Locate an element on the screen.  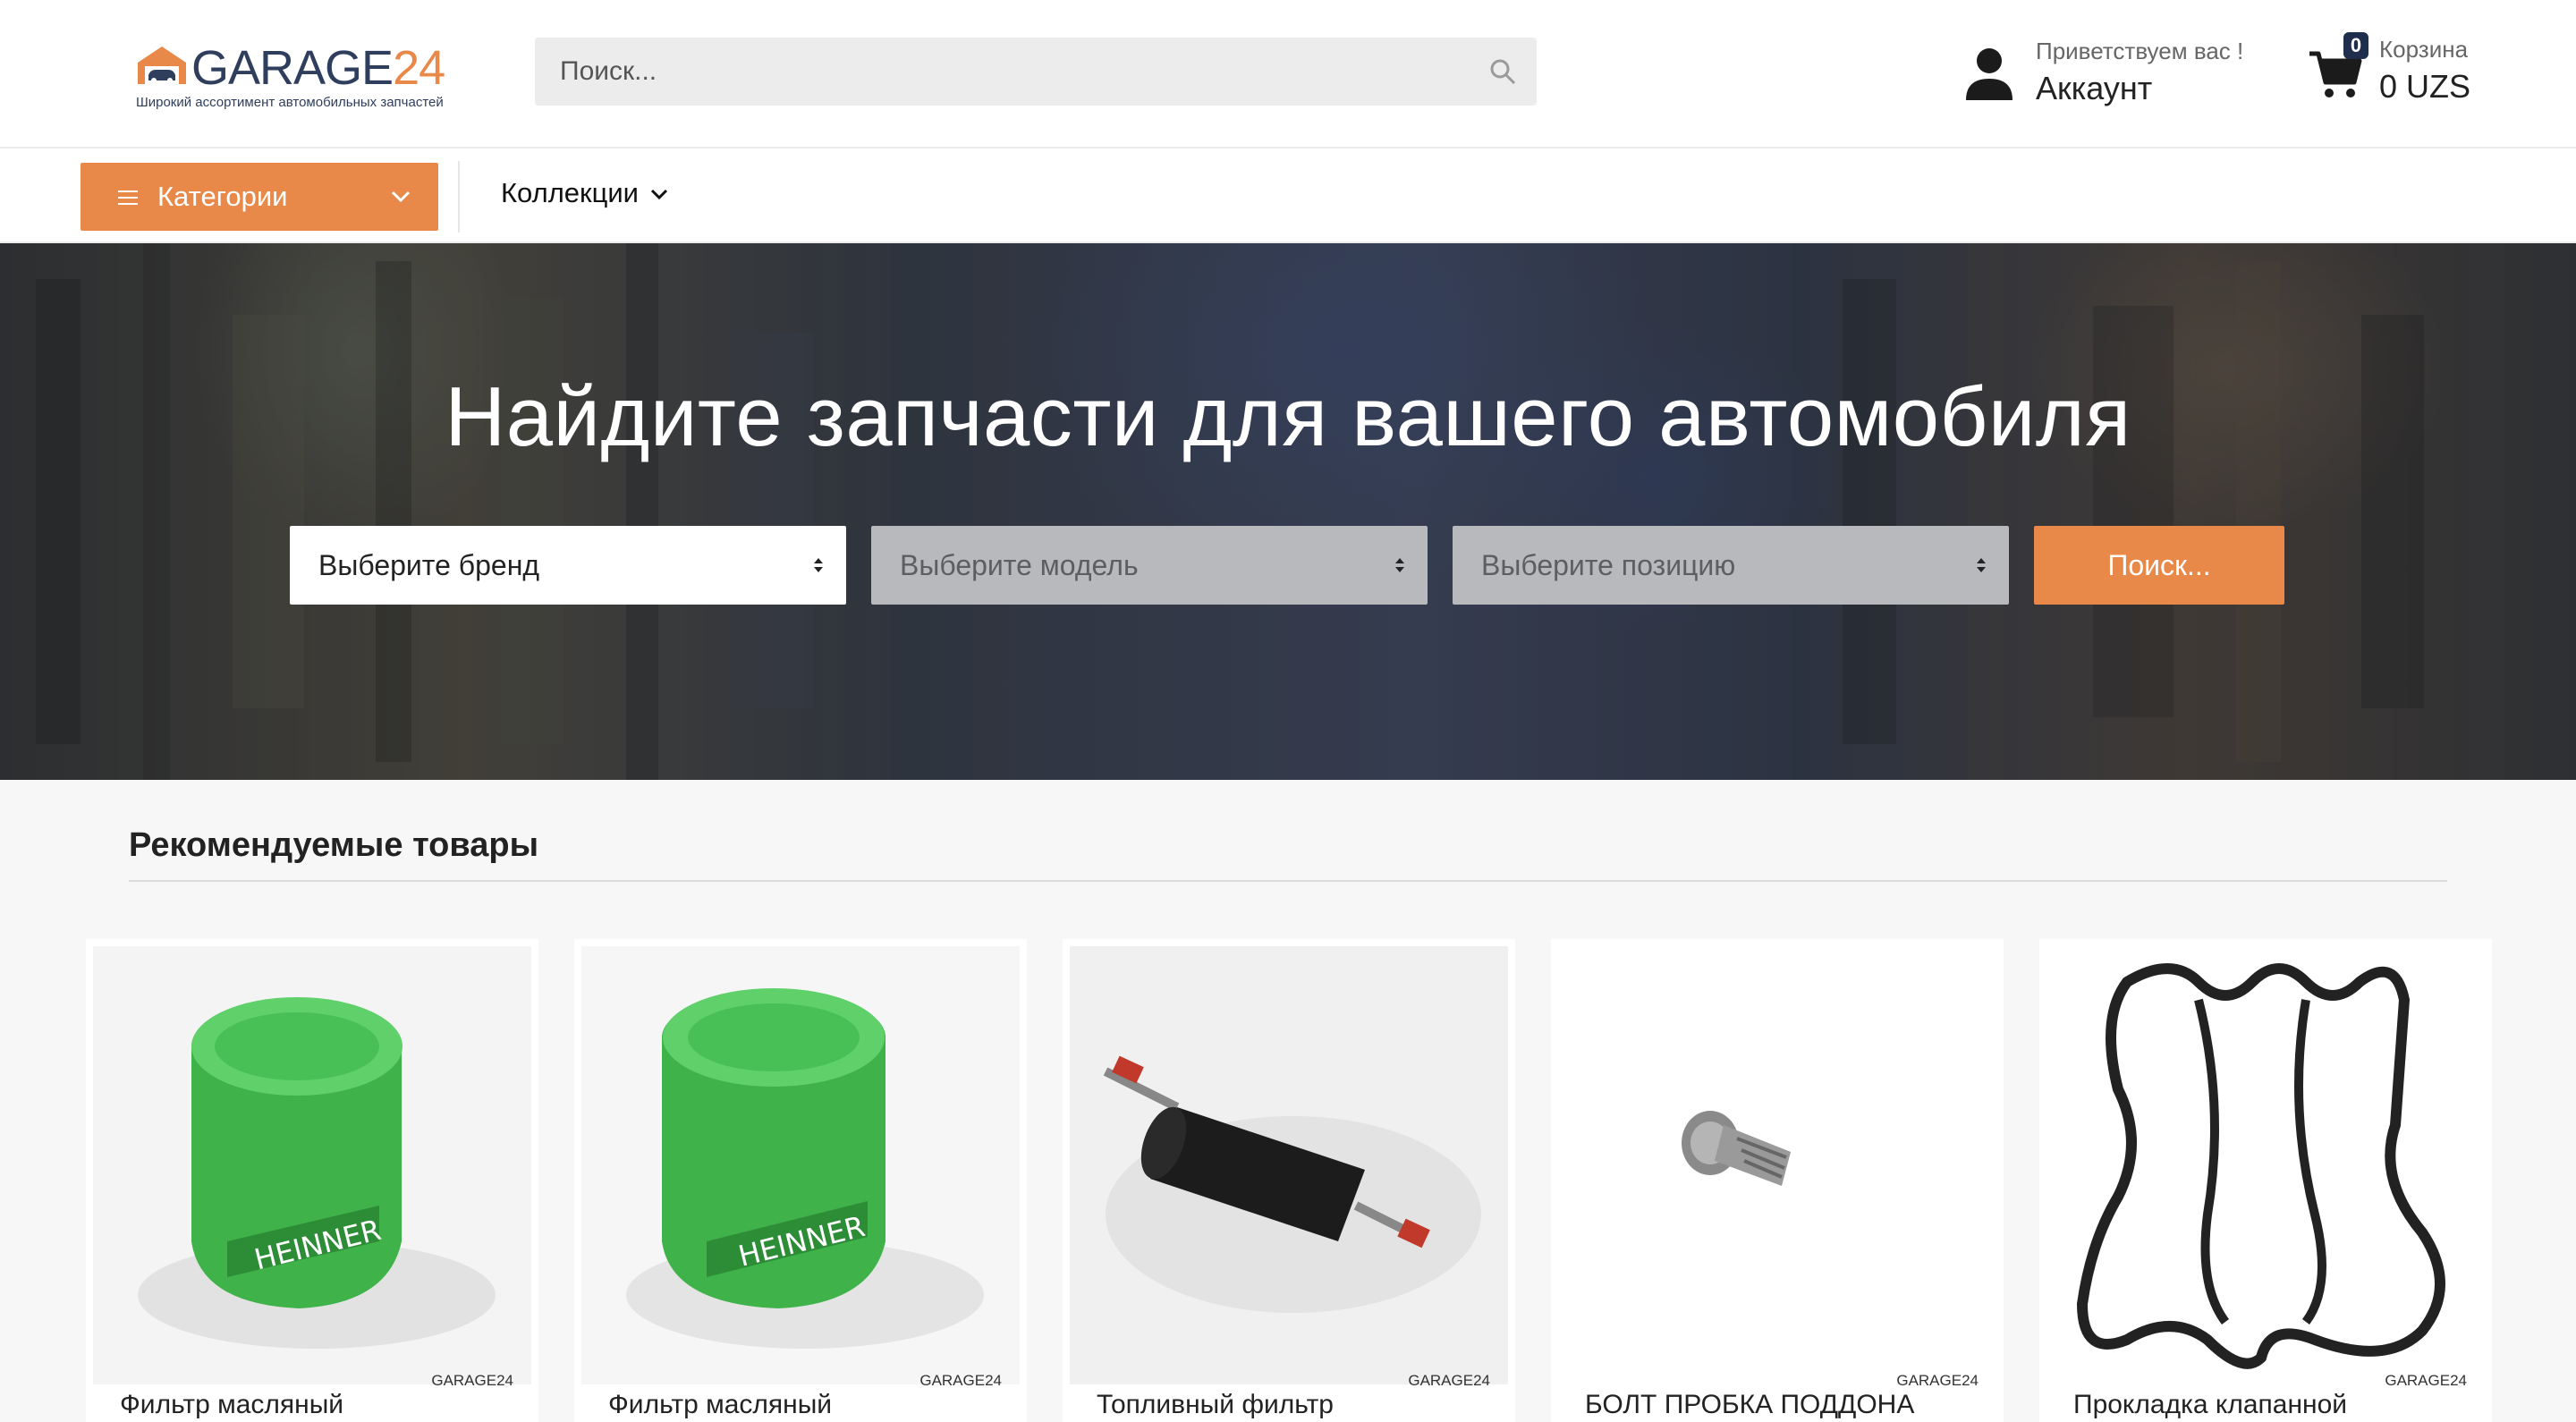
collections-menu: Коллекции is located at coordinates (570, 193).